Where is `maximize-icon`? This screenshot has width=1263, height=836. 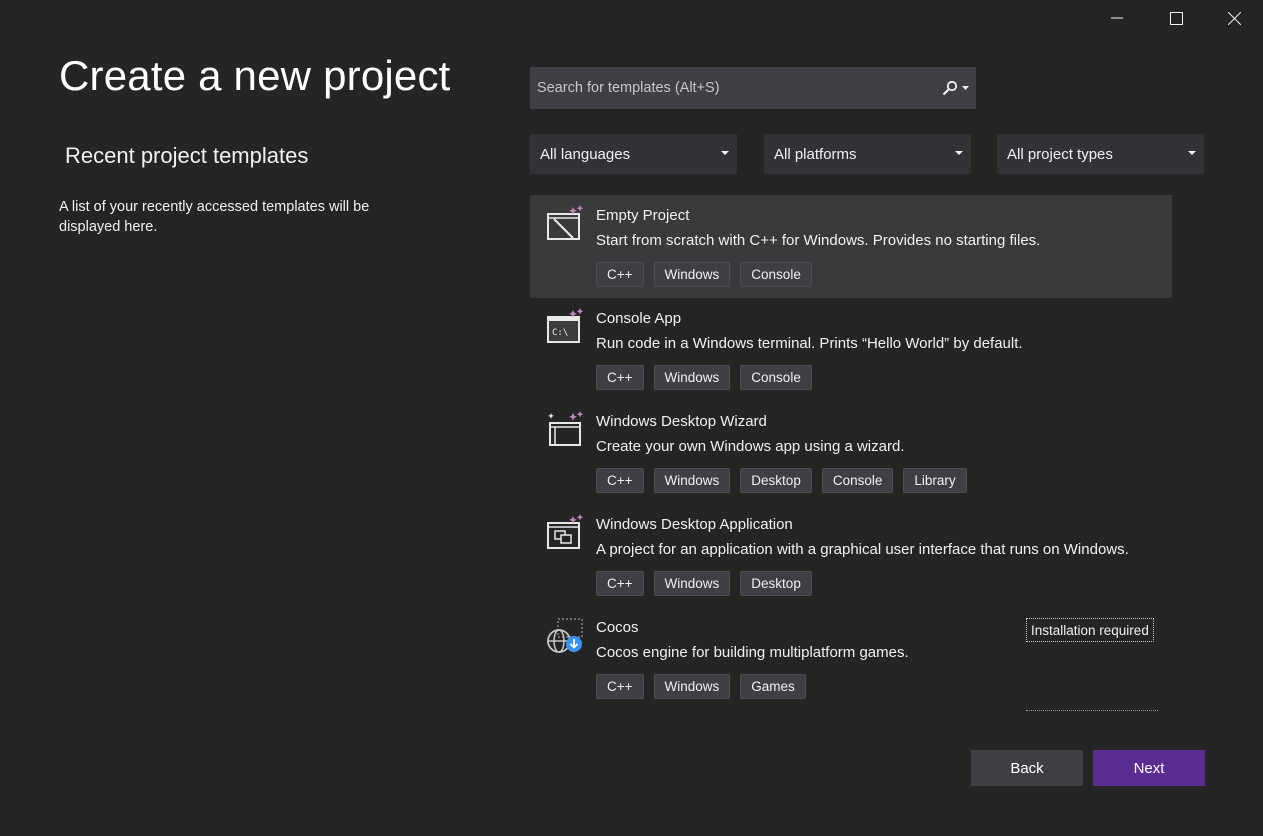 maximize-icon is located at coordinates (1176, 18).